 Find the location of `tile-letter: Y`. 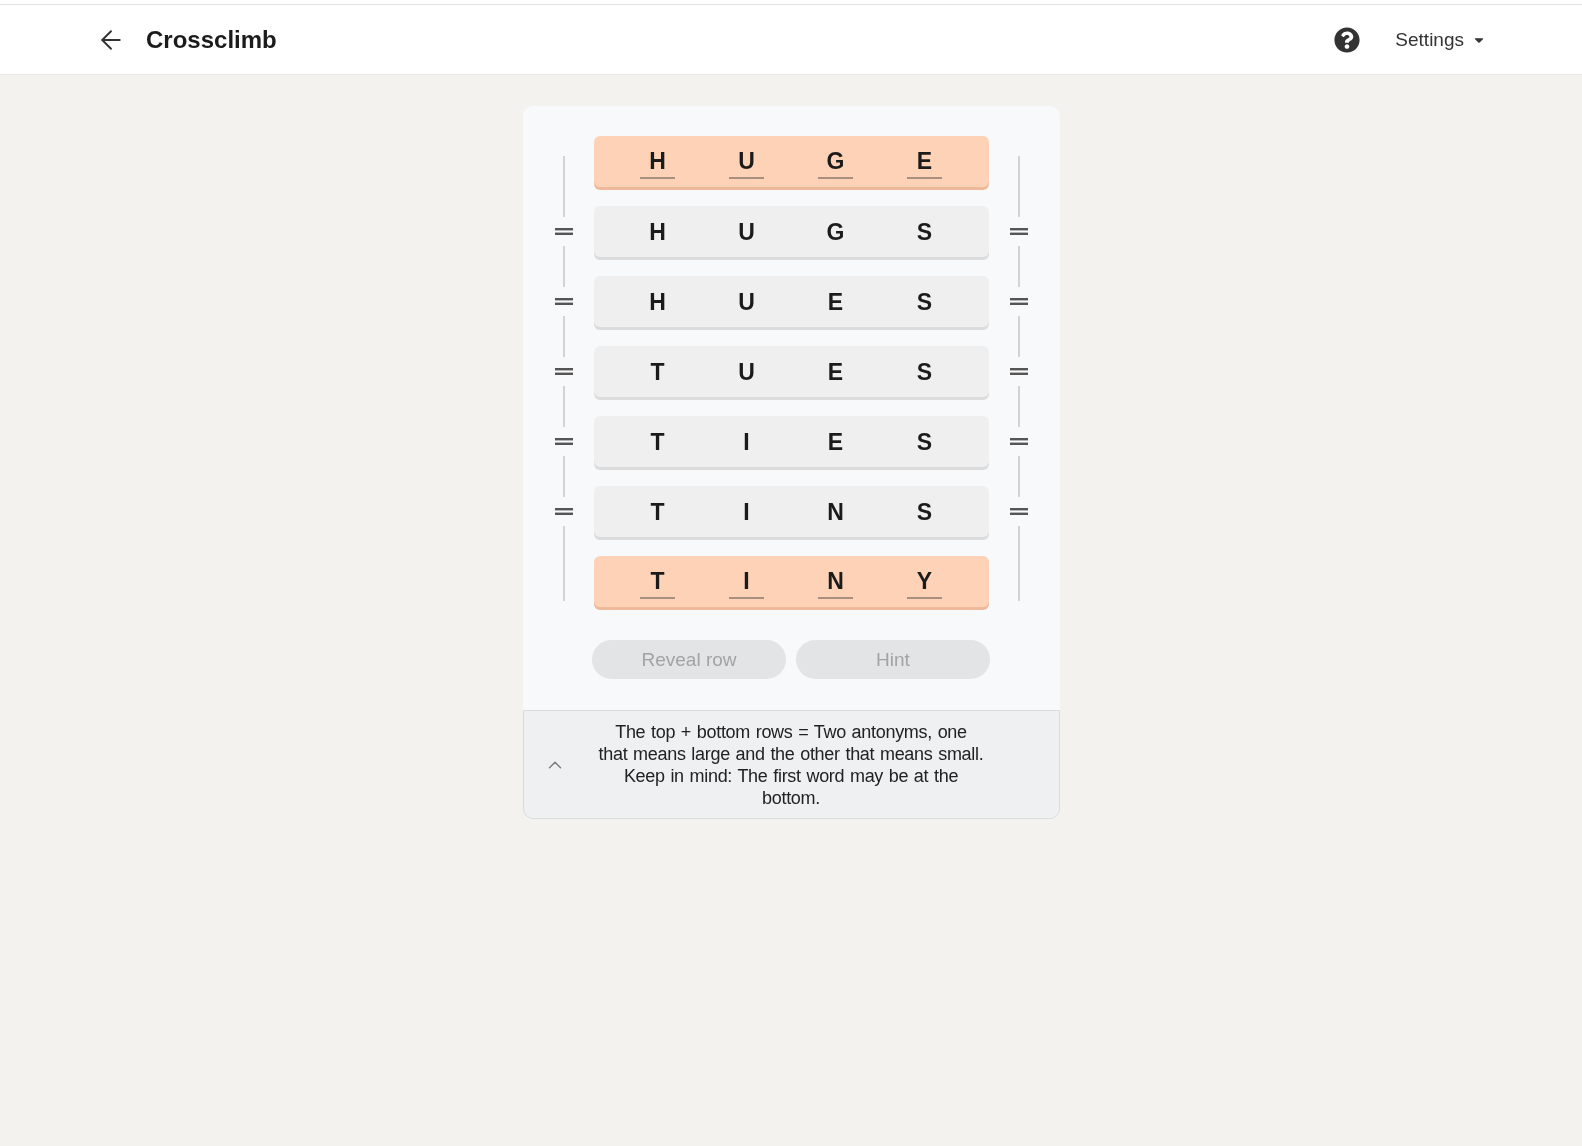

tile-letter: Y is located at coordinates (924, 582).